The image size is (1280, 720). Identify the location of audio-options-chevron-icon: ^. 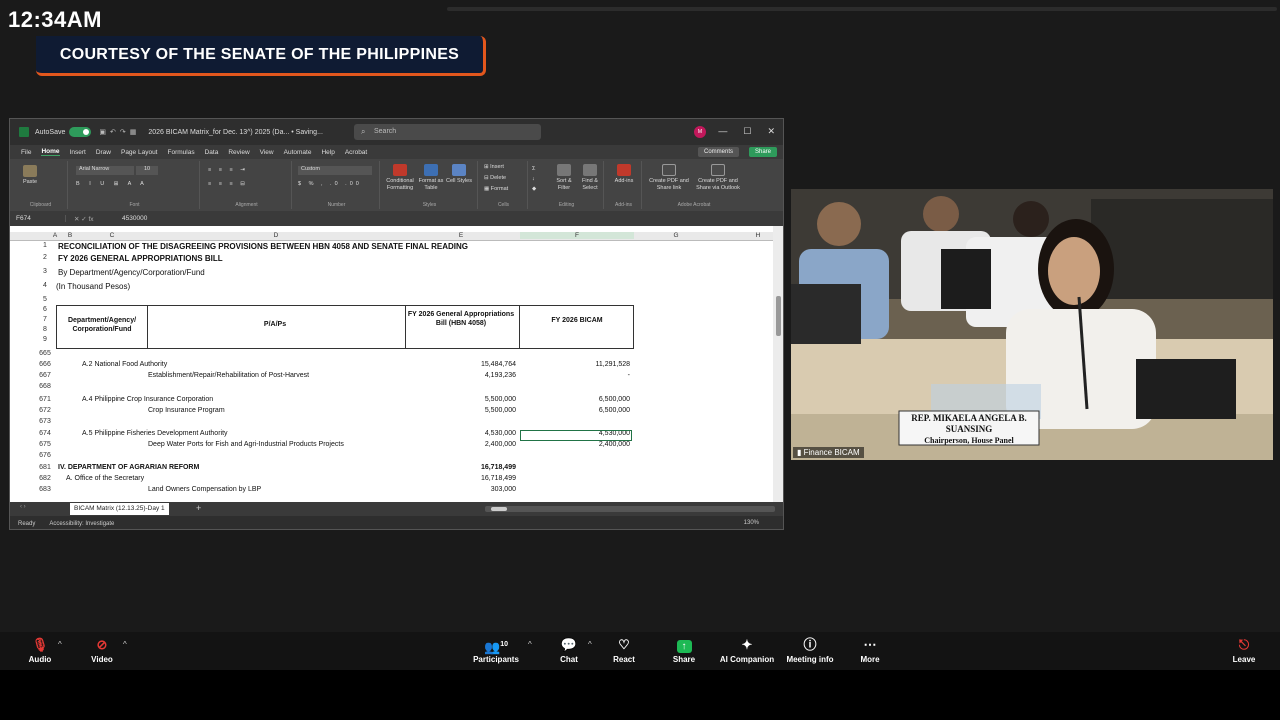
(60, 644).